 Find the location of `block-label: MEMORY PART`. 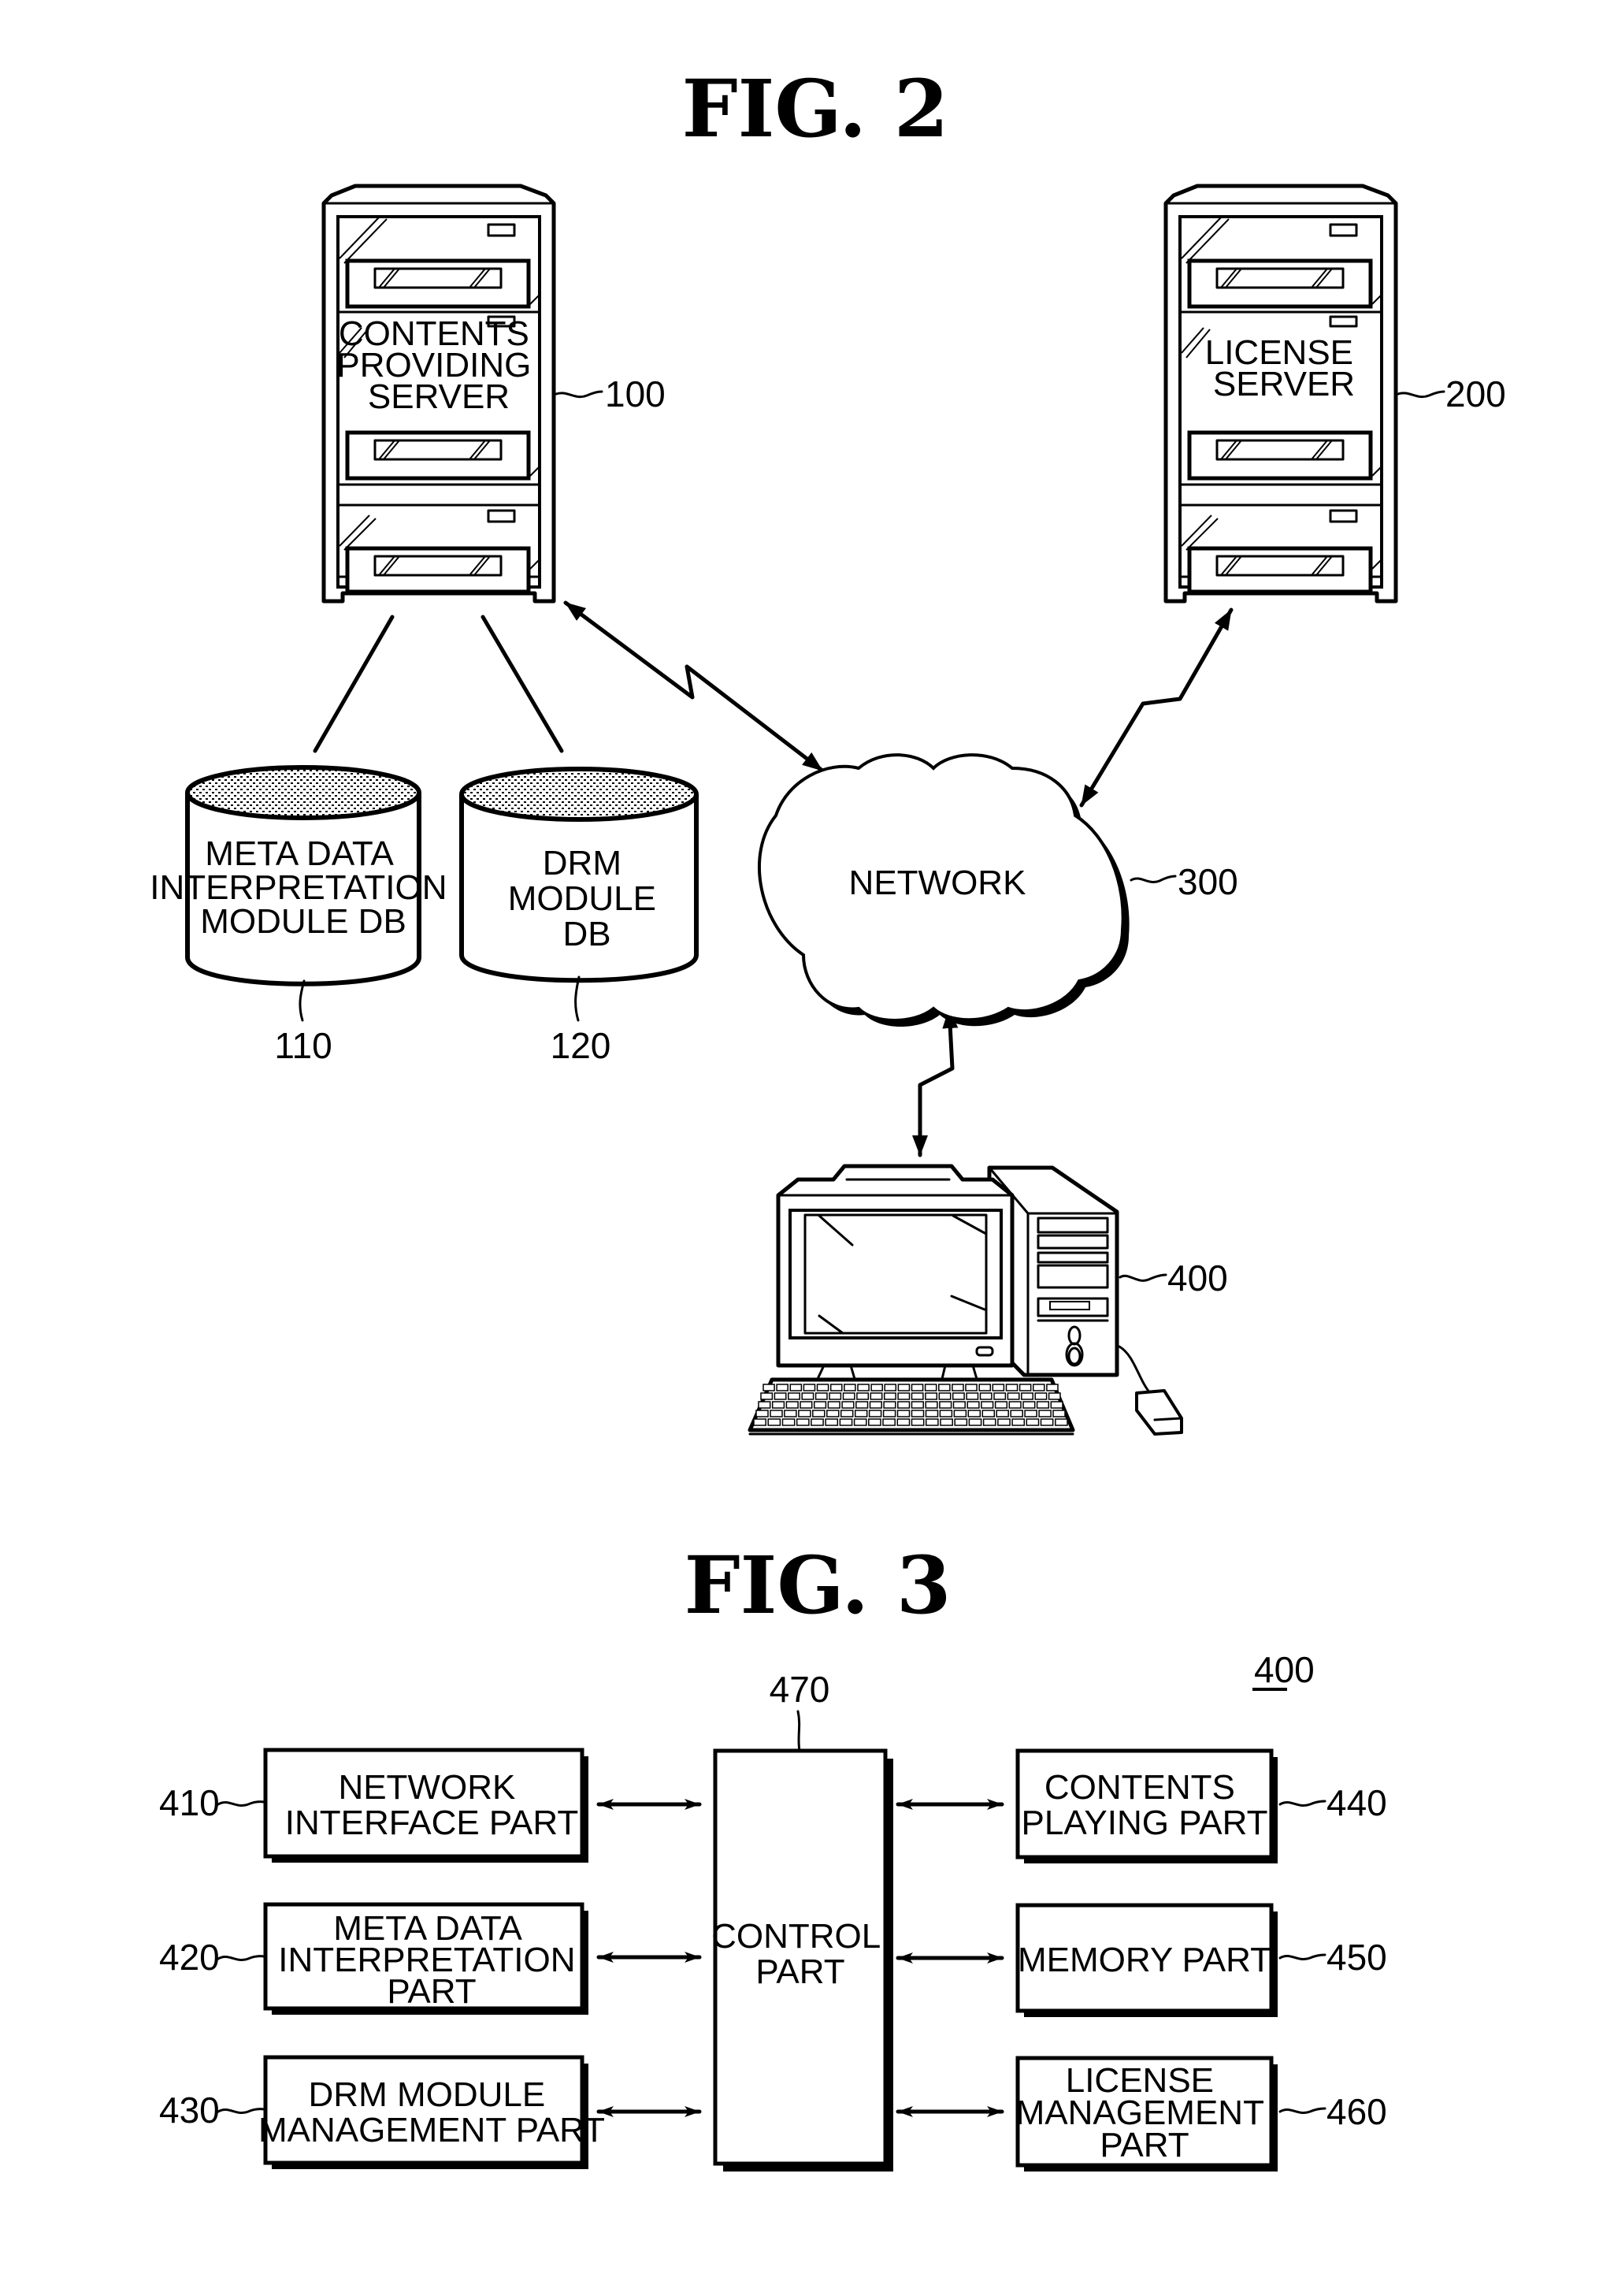

block-label: MEMORY PART is located at coordinates (1144, 1960).